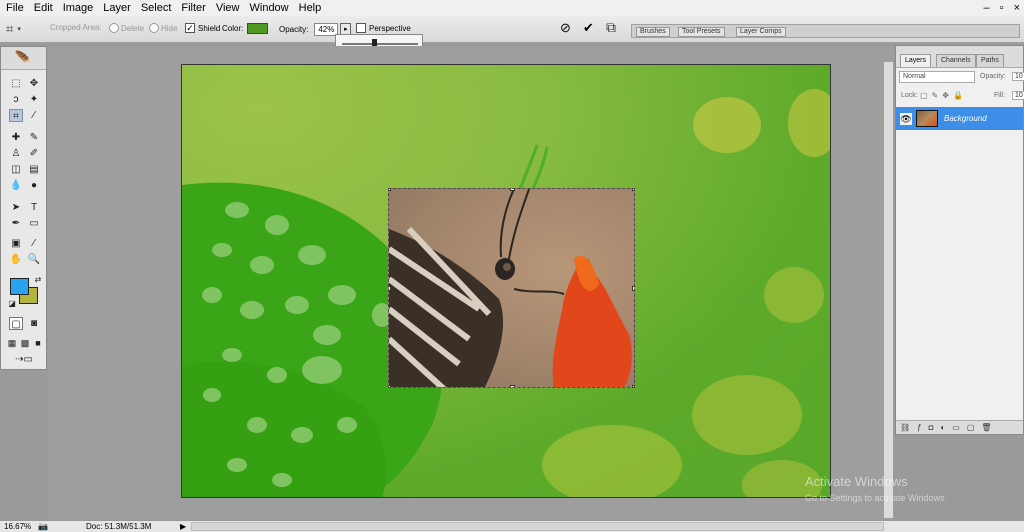 The height and width of the screenshot is (532, 1024). Describe the element at coordinates (1017, 8) in the screenshot. I see `close-button: ×` at that location.